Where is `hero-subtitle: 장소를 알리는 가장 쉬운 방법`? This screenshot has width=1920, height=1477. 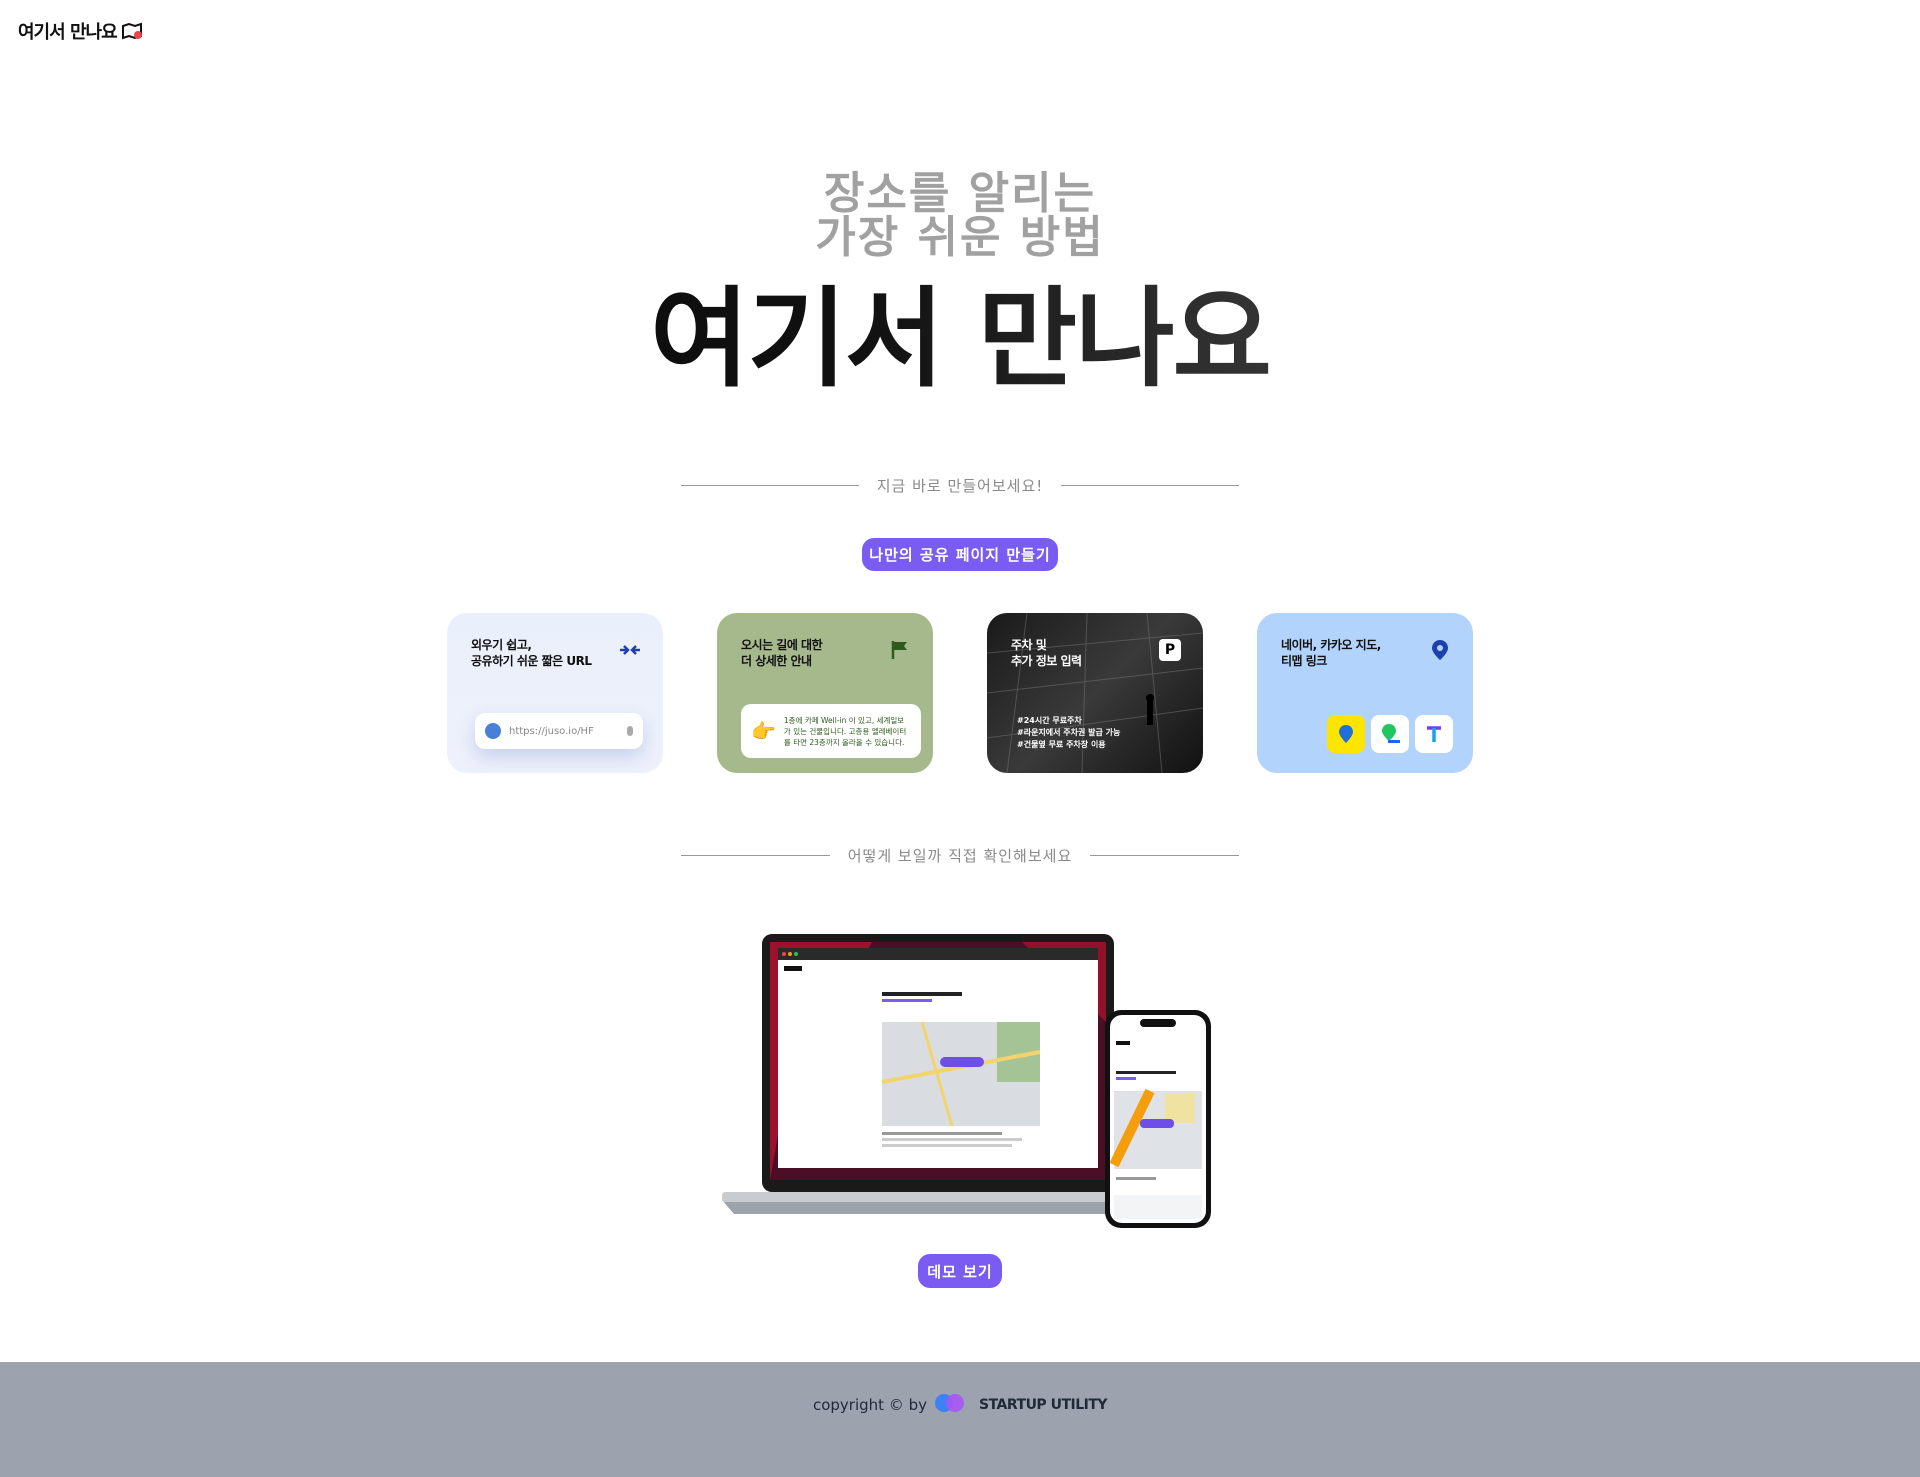
hero-subtitle: 장소를 알리는 가장 쉬운 방법 is located at coordinates (960, 216).